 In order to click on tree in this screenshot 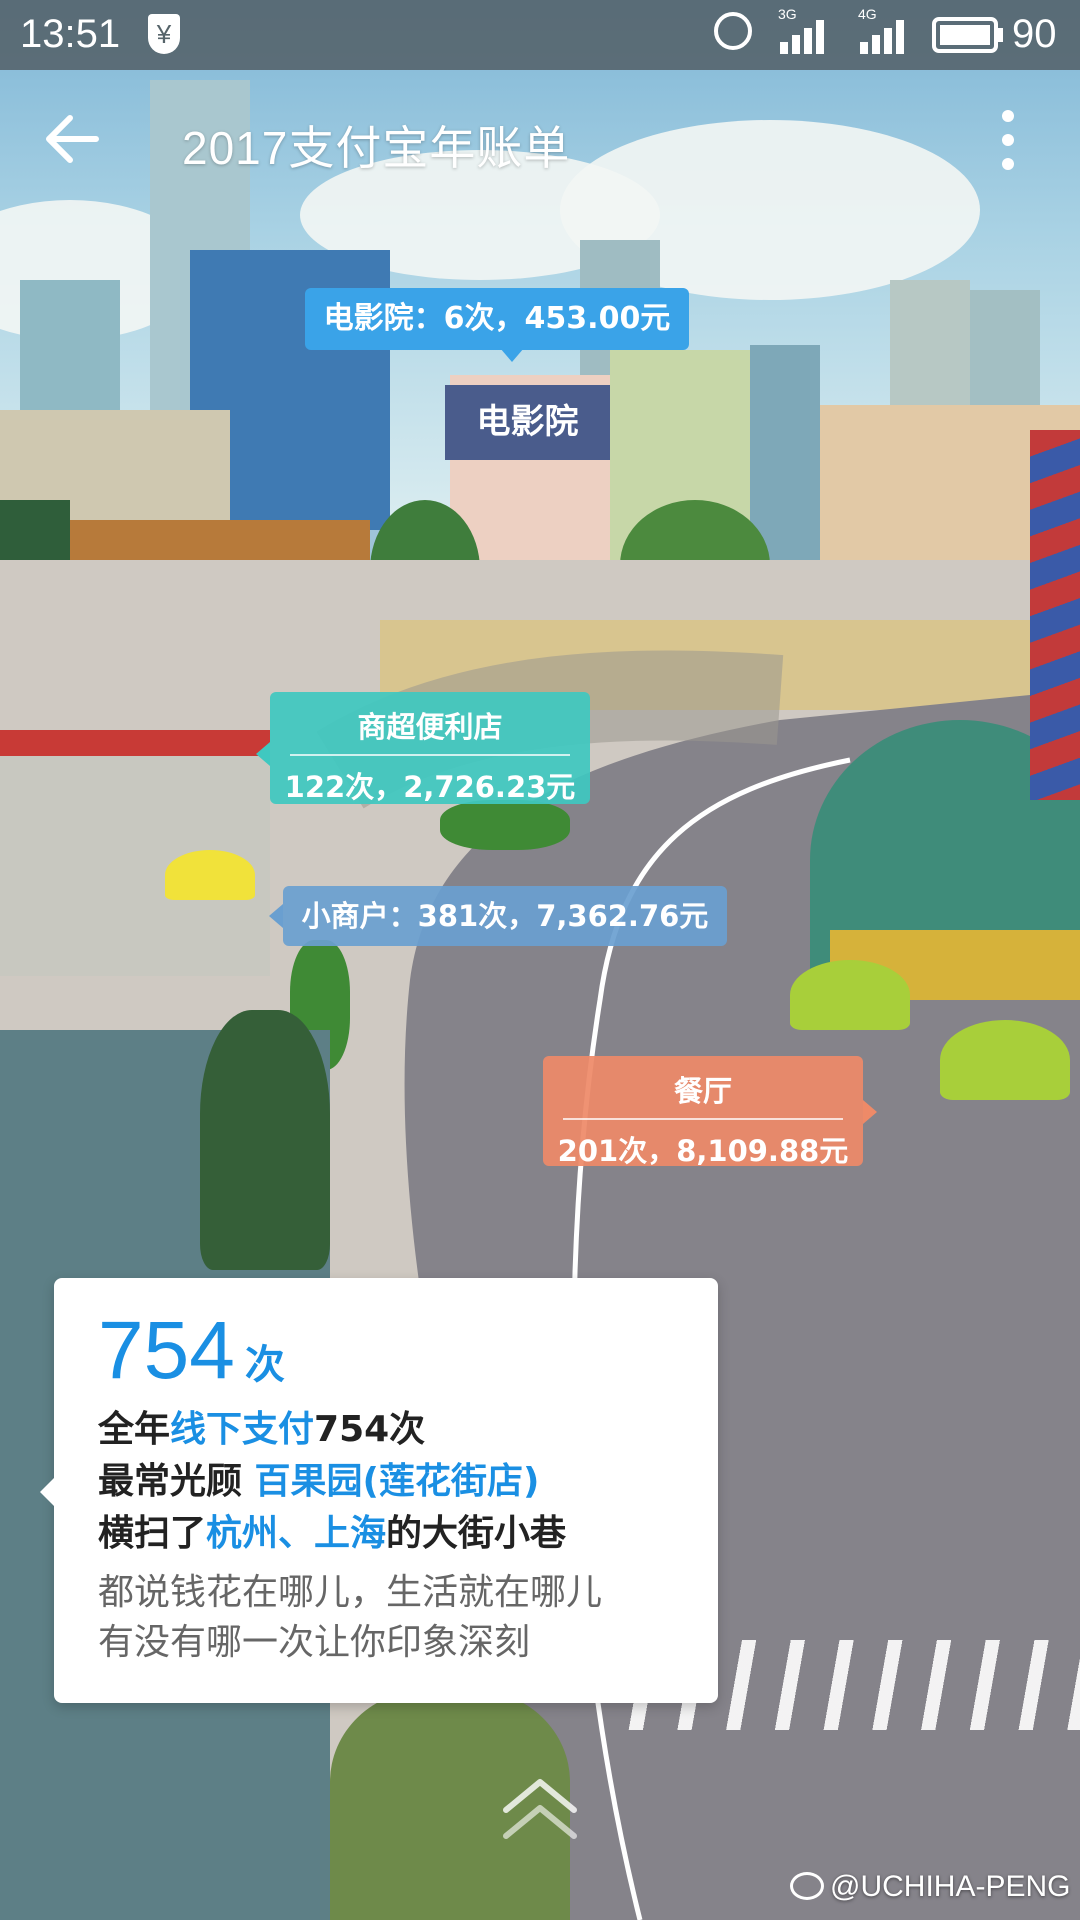, I will do `click(265, 1140)`.